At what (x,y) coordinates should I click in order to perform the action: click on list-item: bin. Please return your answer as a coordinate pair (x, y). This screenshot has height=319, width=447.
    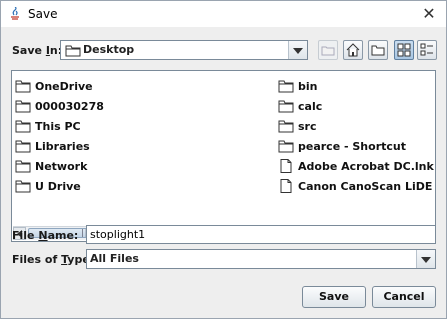
    Looking at the image, I should click on (297, 86).